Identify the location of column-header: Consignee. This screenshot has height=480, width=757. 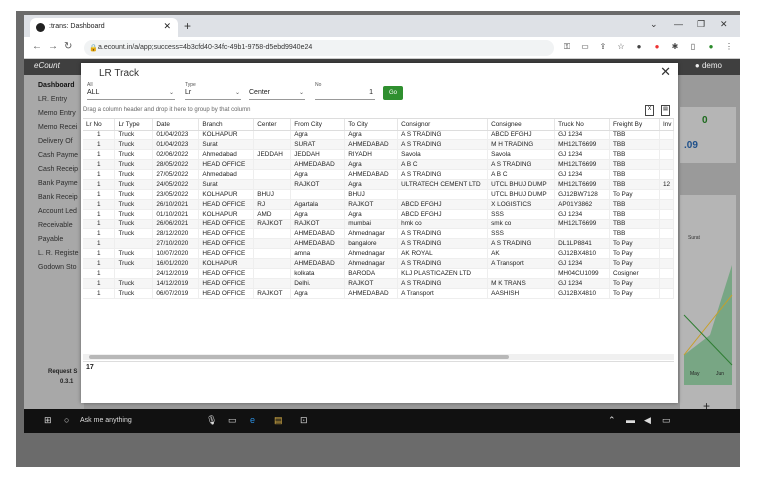
(521, 125).